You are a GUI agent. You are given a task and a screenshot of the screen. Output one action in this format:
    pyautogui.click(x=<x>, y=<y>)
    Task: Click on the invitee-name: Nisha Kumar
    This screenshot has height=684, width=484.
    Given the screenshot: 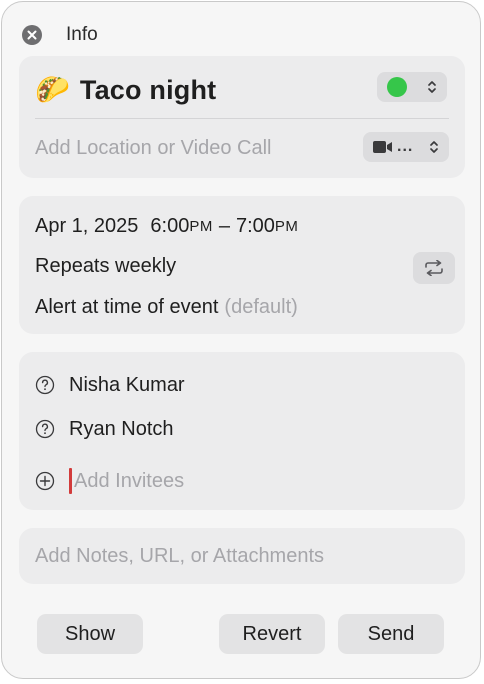 What is the action you would take?
    pyautogui.click(x=127, y=384)
    